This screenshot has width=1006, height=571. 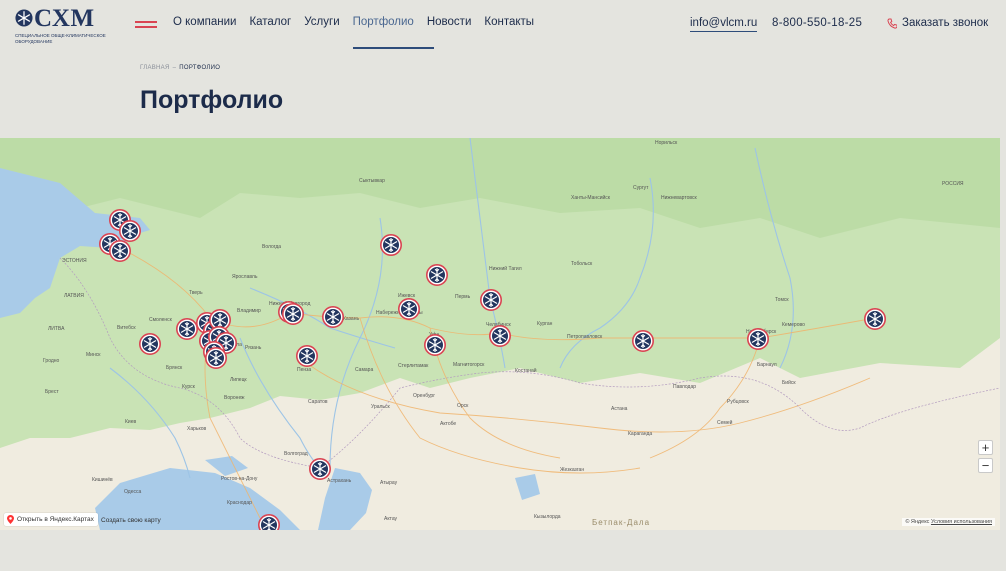 What do you see at coordinates (196, 293) in the screenshot?
I see `map-city-label: Тверь` at bounding box center [196, 293].